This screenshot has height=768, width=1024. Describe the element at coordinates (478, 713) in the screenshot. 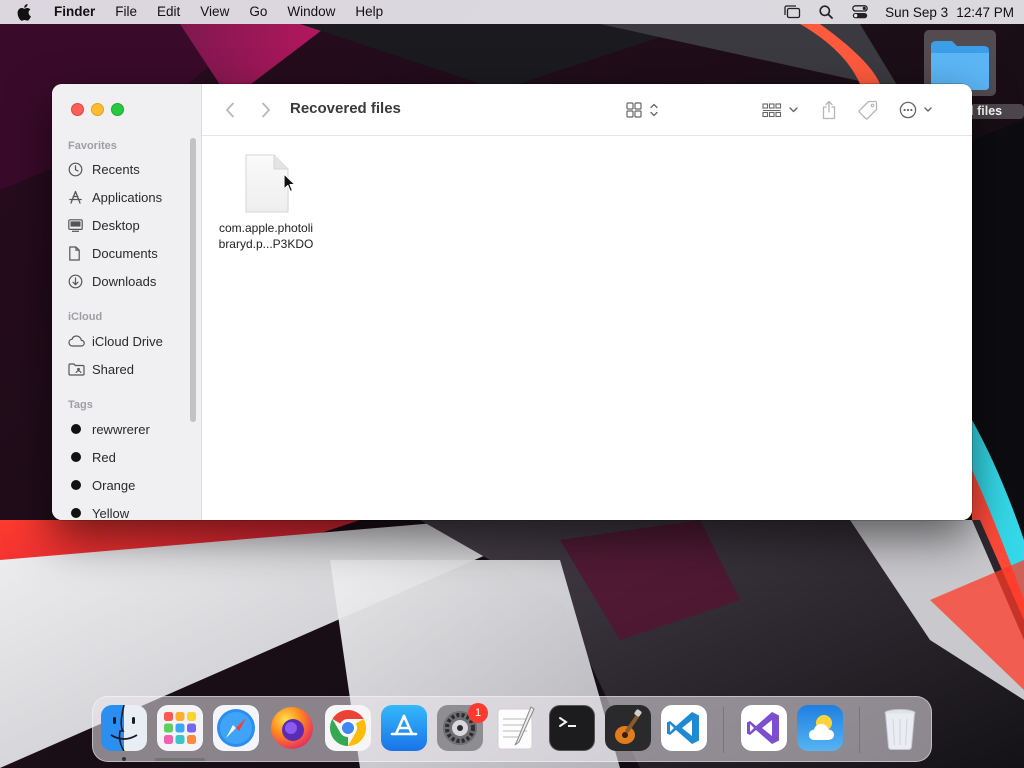

I see `notification-badge: 1` at that location.